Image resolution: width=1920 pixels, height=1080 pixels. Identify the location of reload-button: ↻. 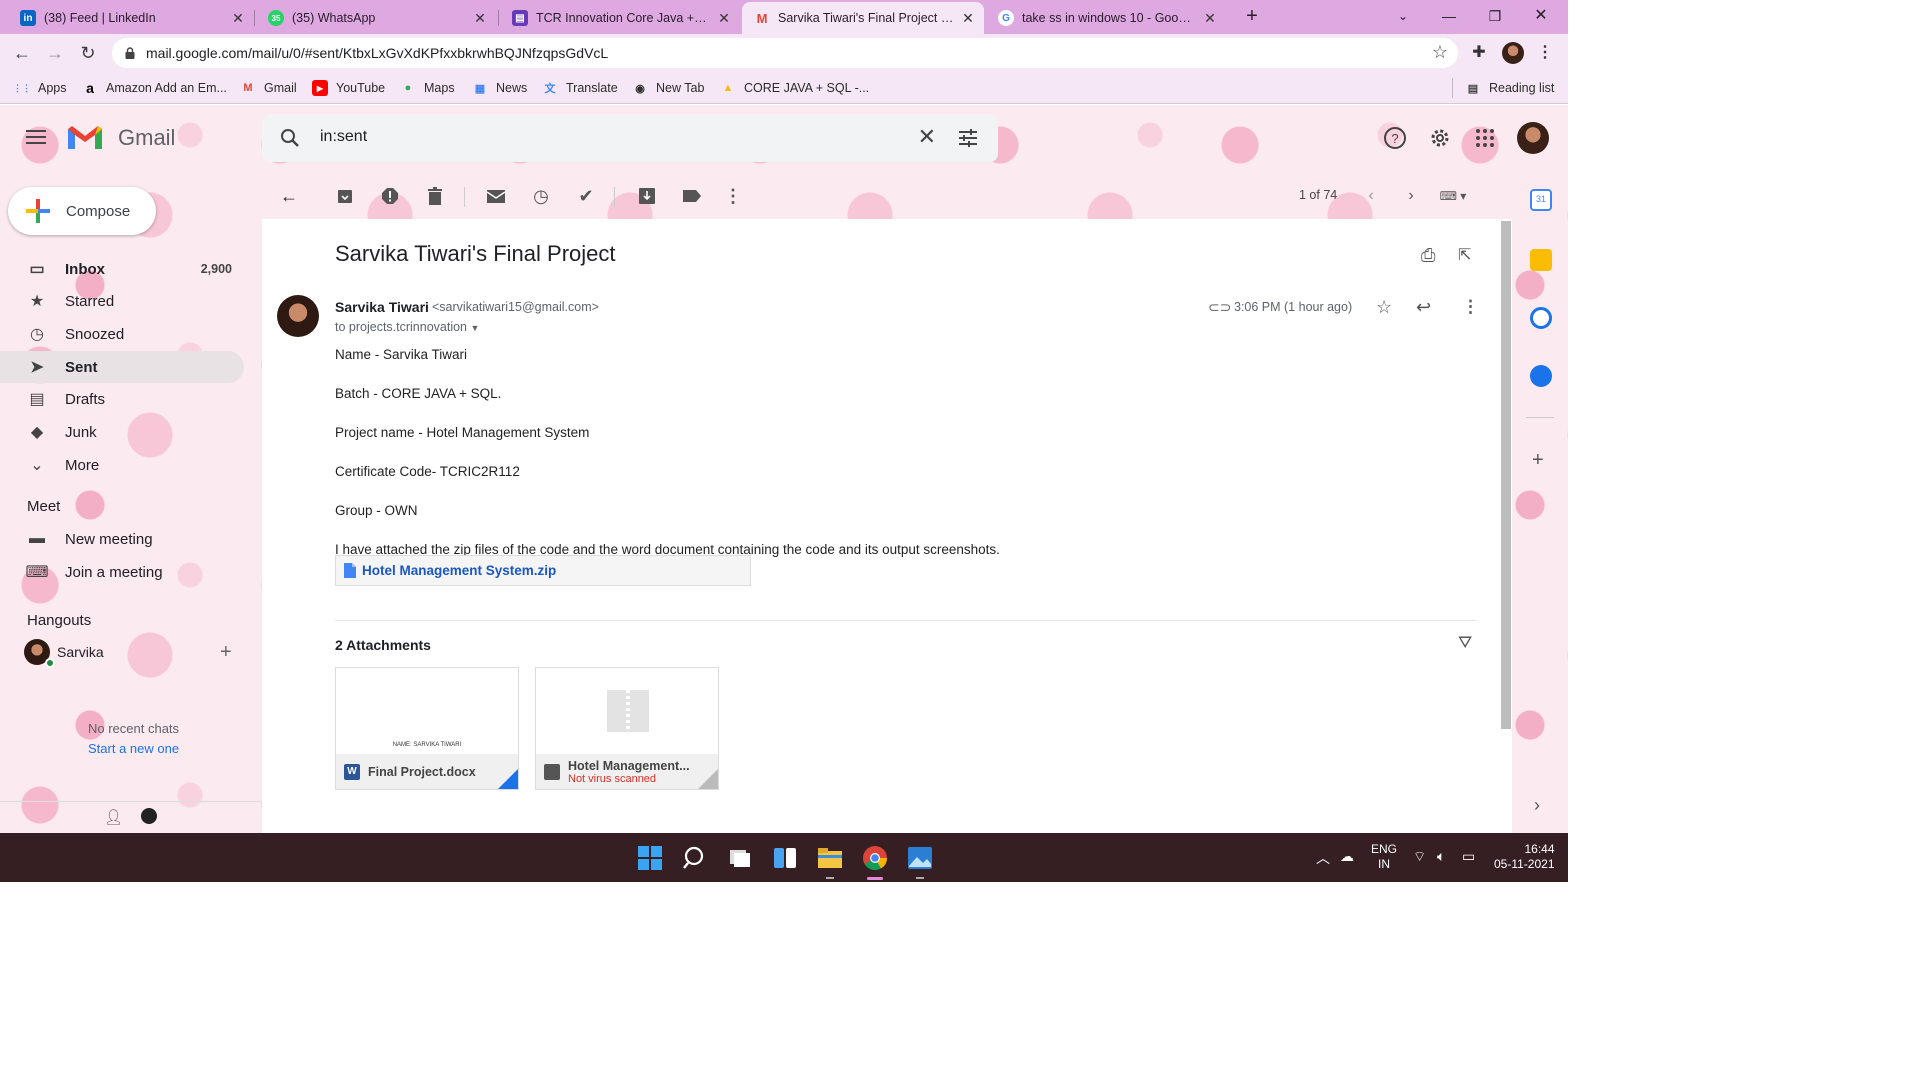
(88, 53).